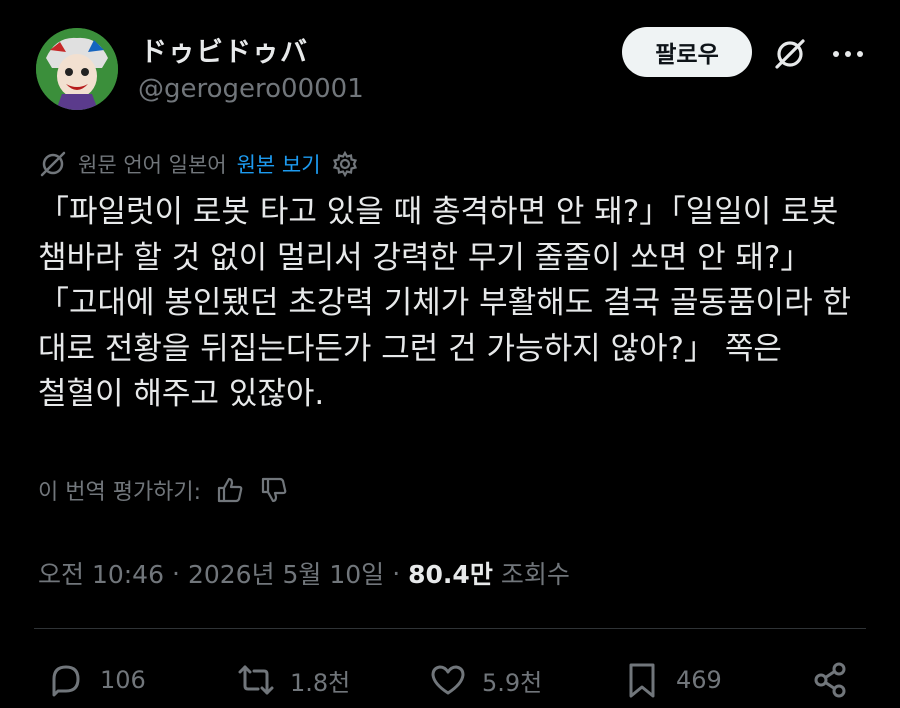 This screenshot has width=900, height=708. I want to click on avatar, so click(77, 69).